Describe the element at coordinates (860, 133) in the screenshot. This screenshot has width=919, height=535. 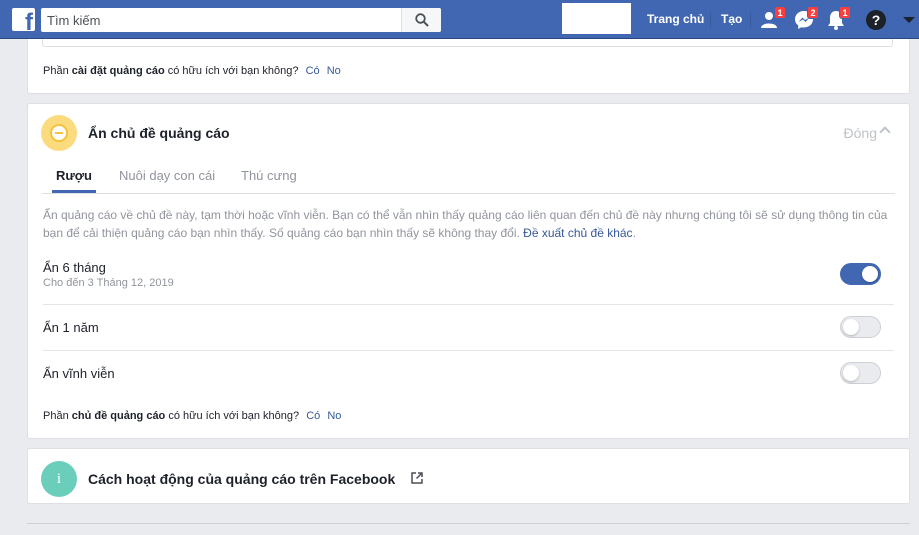
I see `close-link: Đóng` at that location.